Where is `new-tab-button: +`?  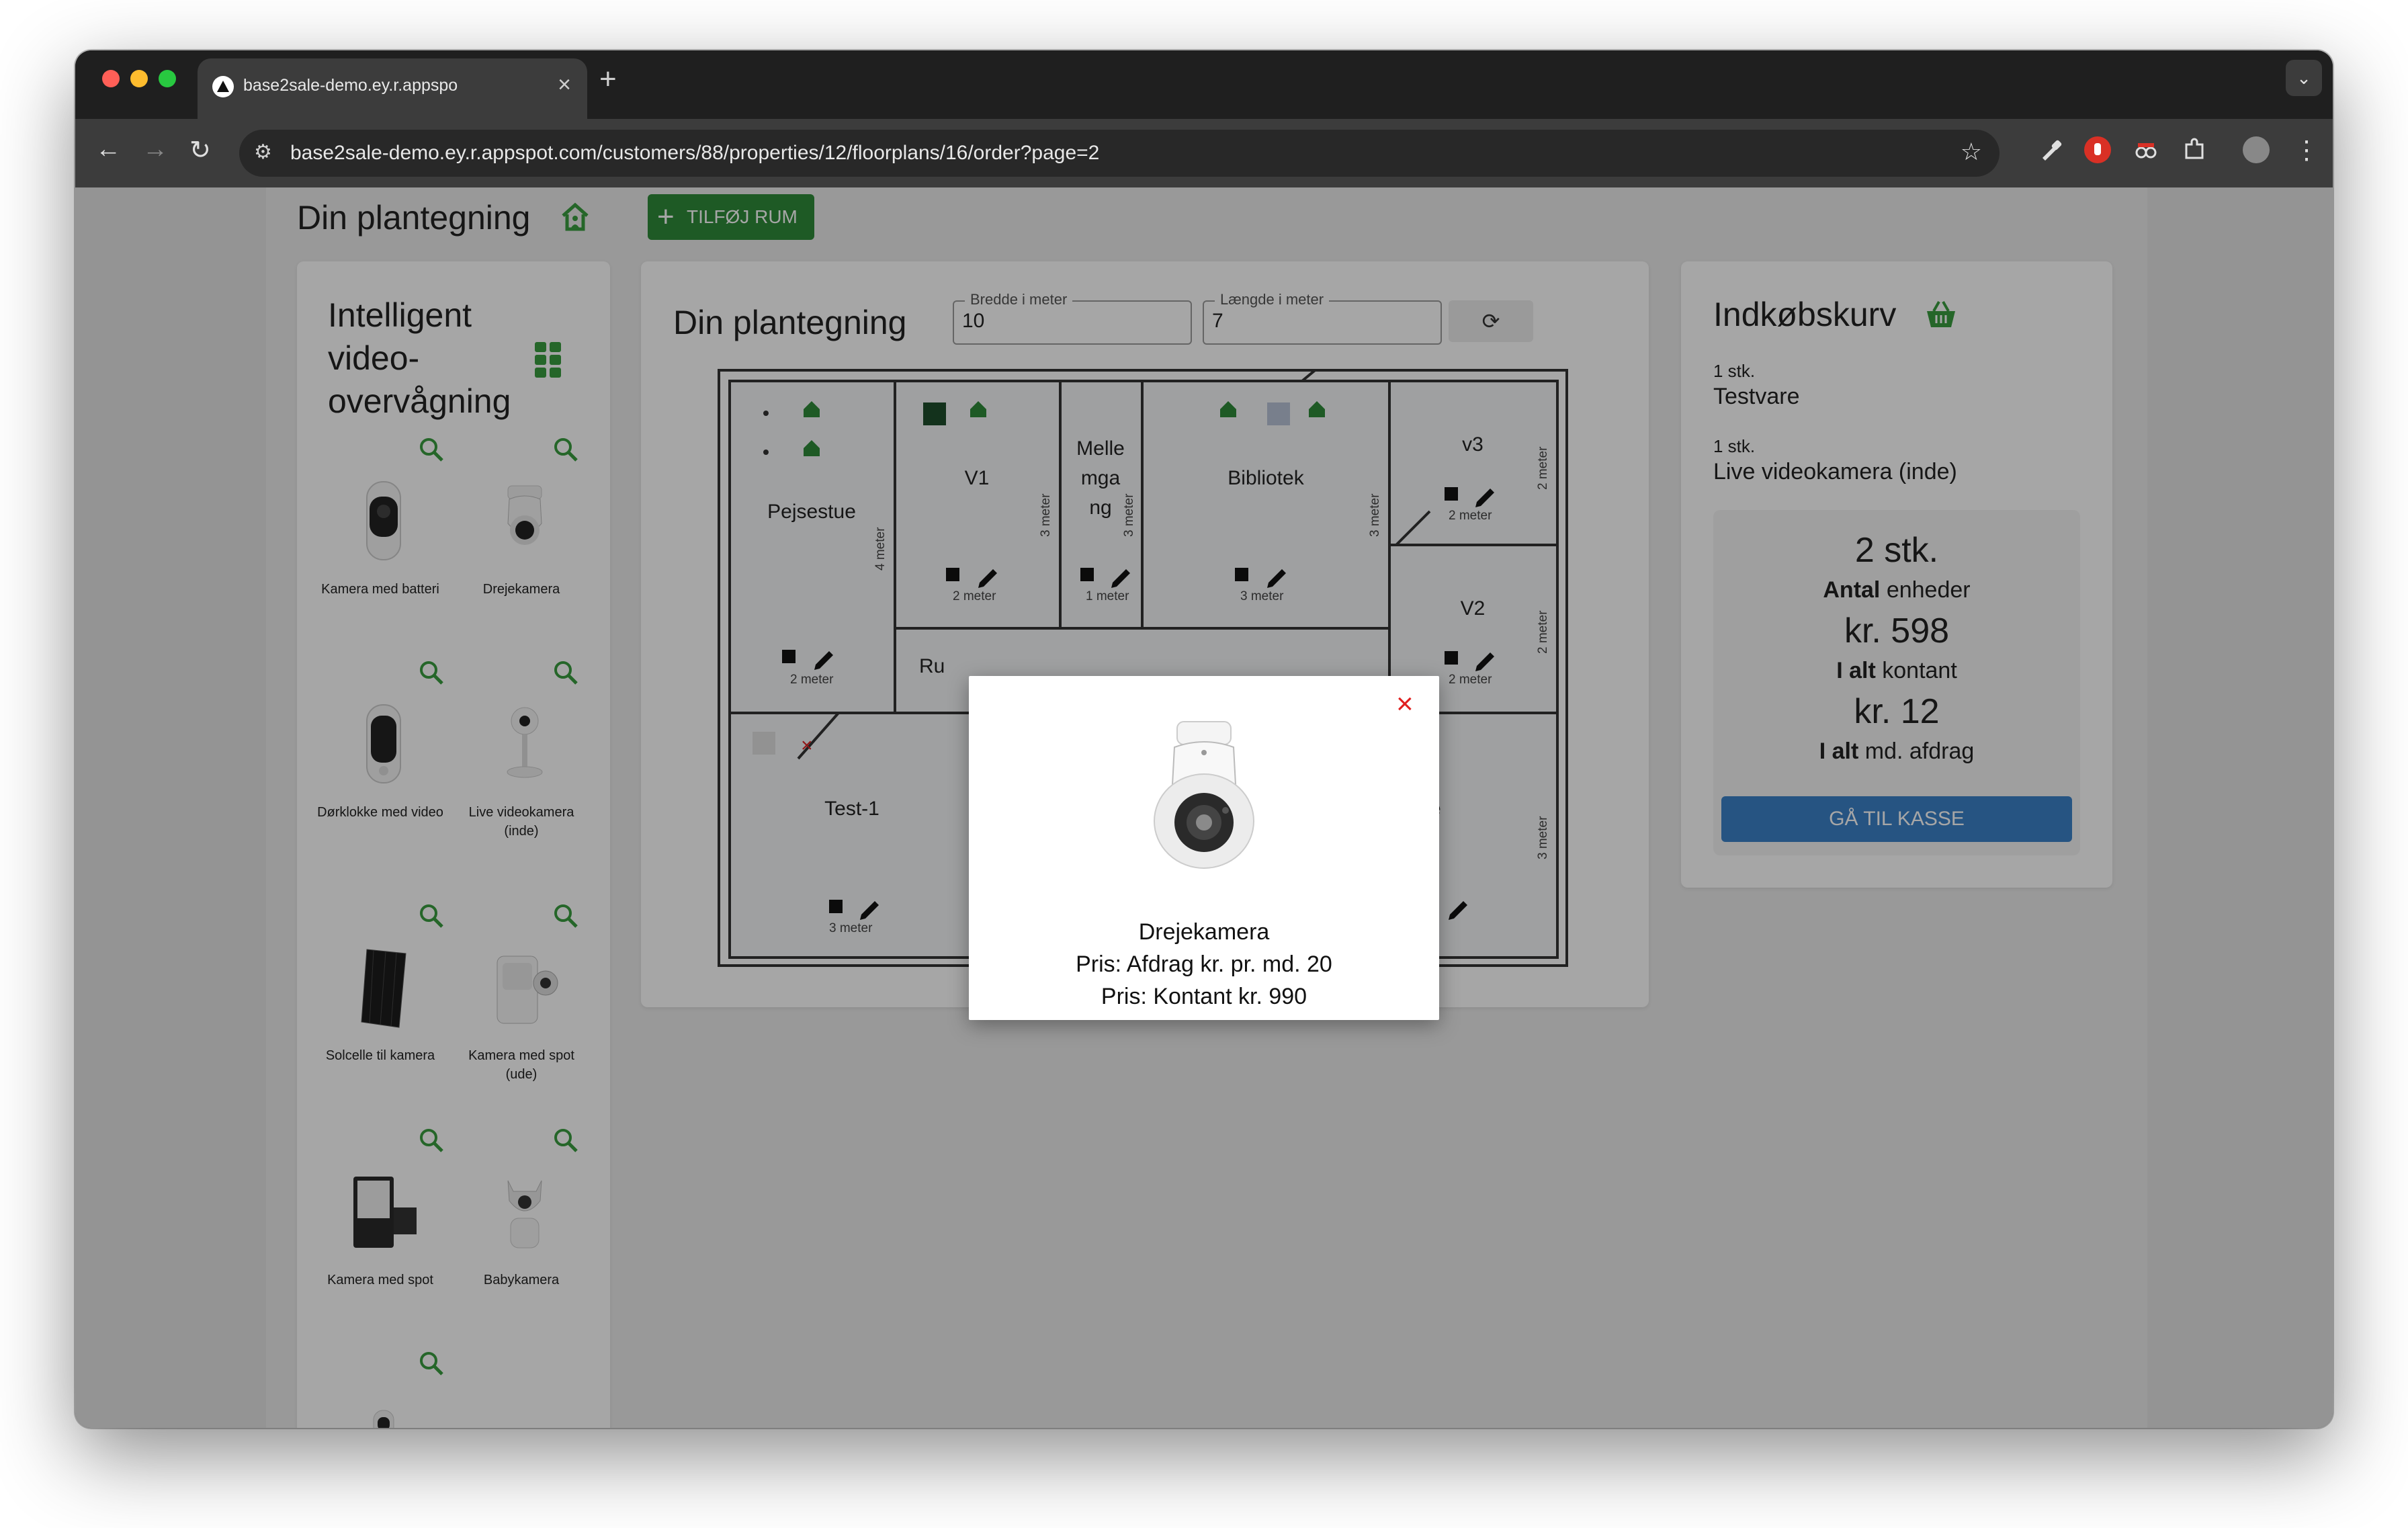 new-tab-button: + is located at coordinates (608, 79).